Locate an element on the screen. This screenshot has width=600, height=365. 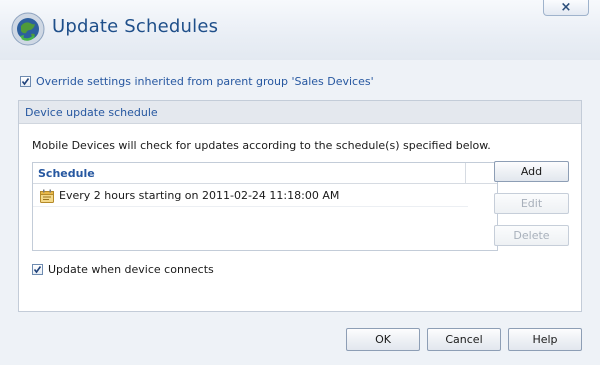
group-title: Device update schedule is located at coordinates (91, 112).